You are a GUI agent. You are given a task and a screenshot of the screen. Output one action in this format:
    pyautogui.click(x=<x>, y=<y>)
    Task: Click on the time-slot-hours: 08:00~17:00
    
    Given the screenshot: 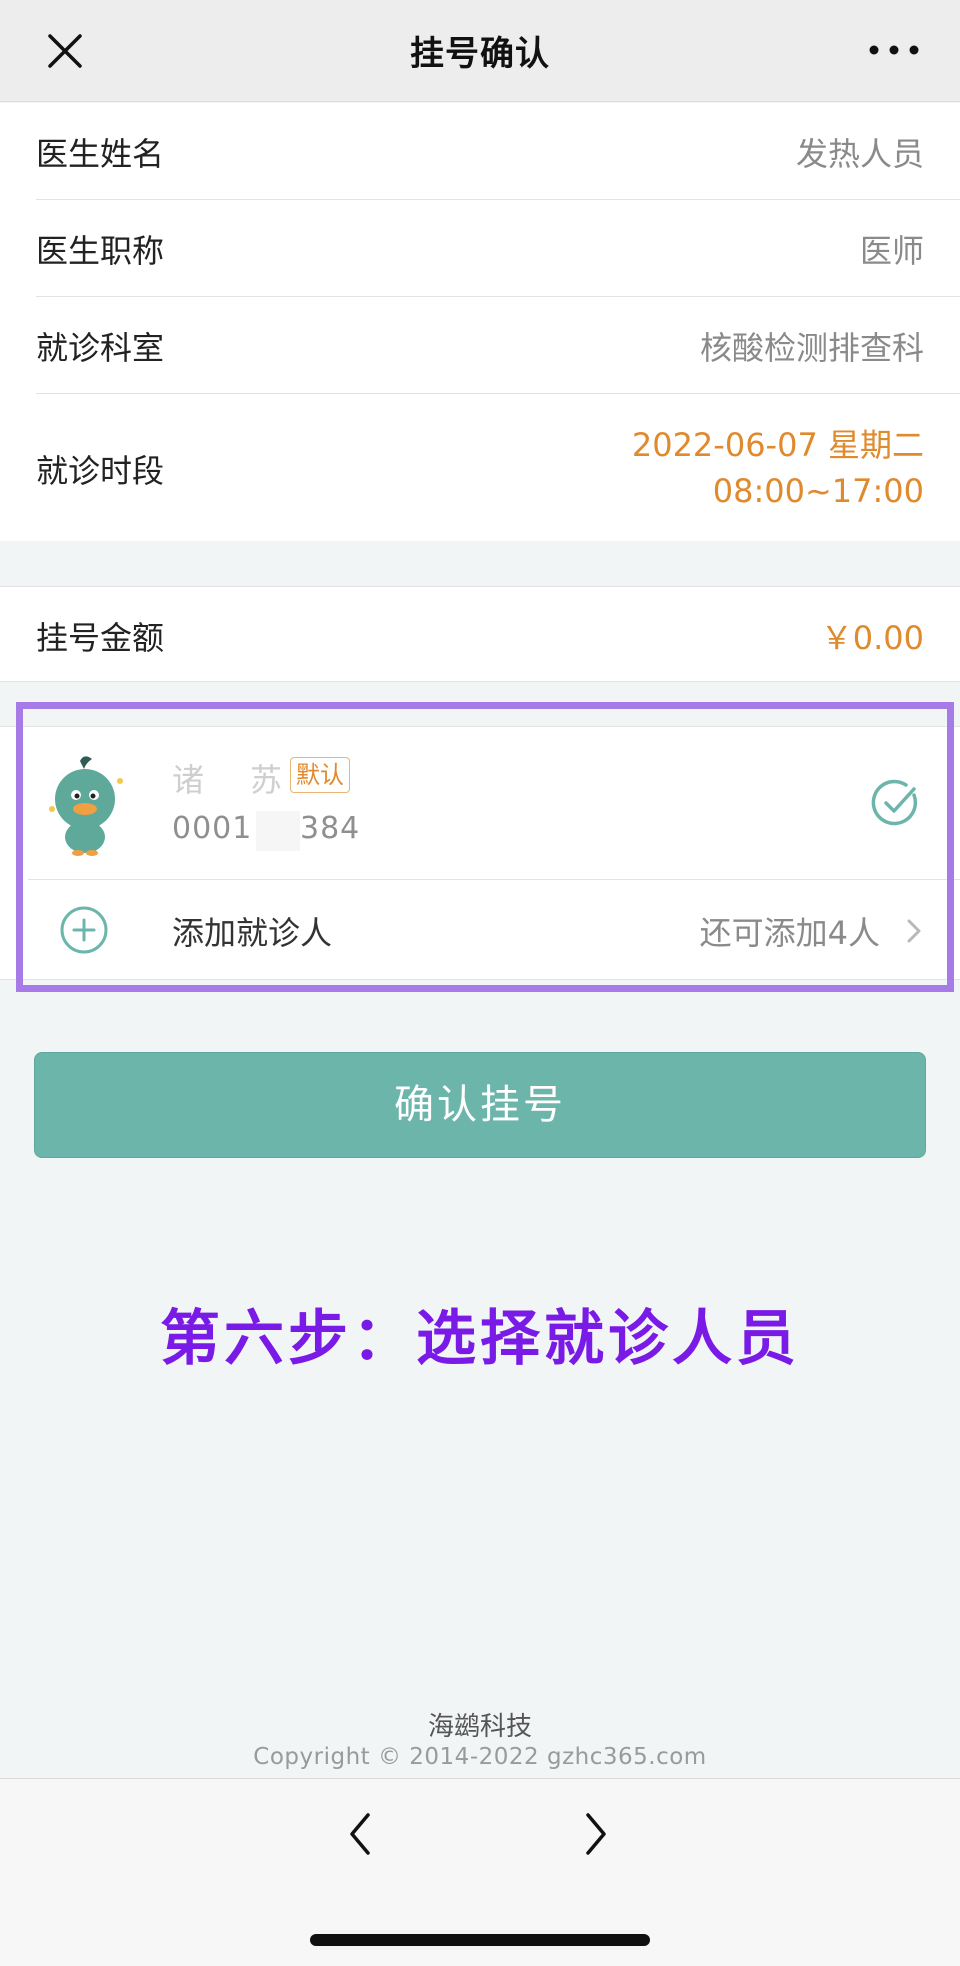 What is the action you would take?
    pyautogui.click(x=818, y=491)
    